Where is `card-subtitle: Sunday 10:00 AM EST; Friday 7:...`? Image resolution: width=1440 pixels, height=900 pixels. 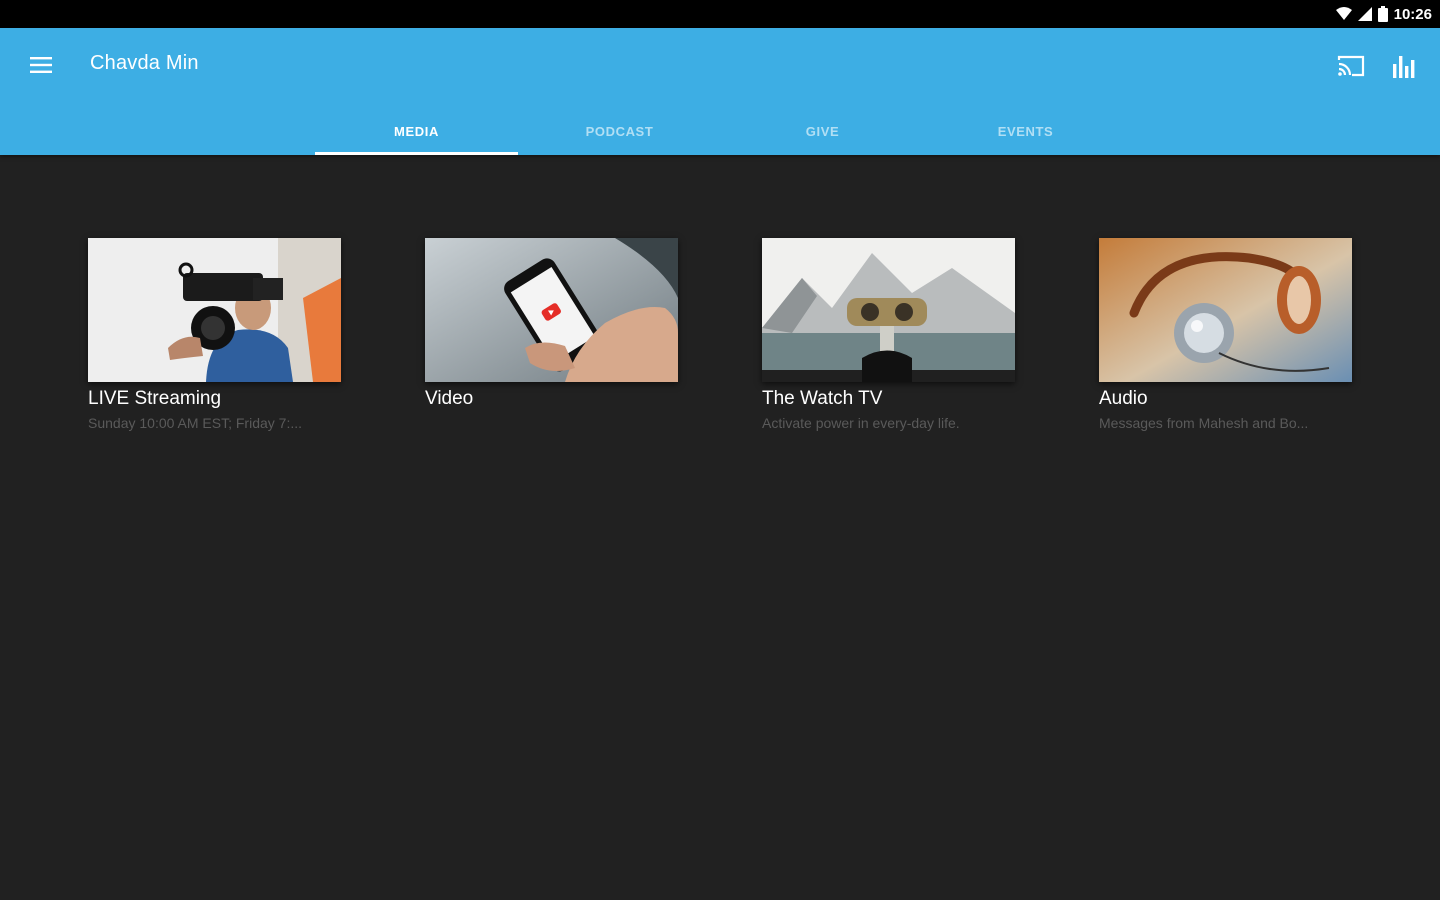
card-subtitle: Sunday 10:00 AM EST; Friday 7:... is located at coordinates (195, 423).